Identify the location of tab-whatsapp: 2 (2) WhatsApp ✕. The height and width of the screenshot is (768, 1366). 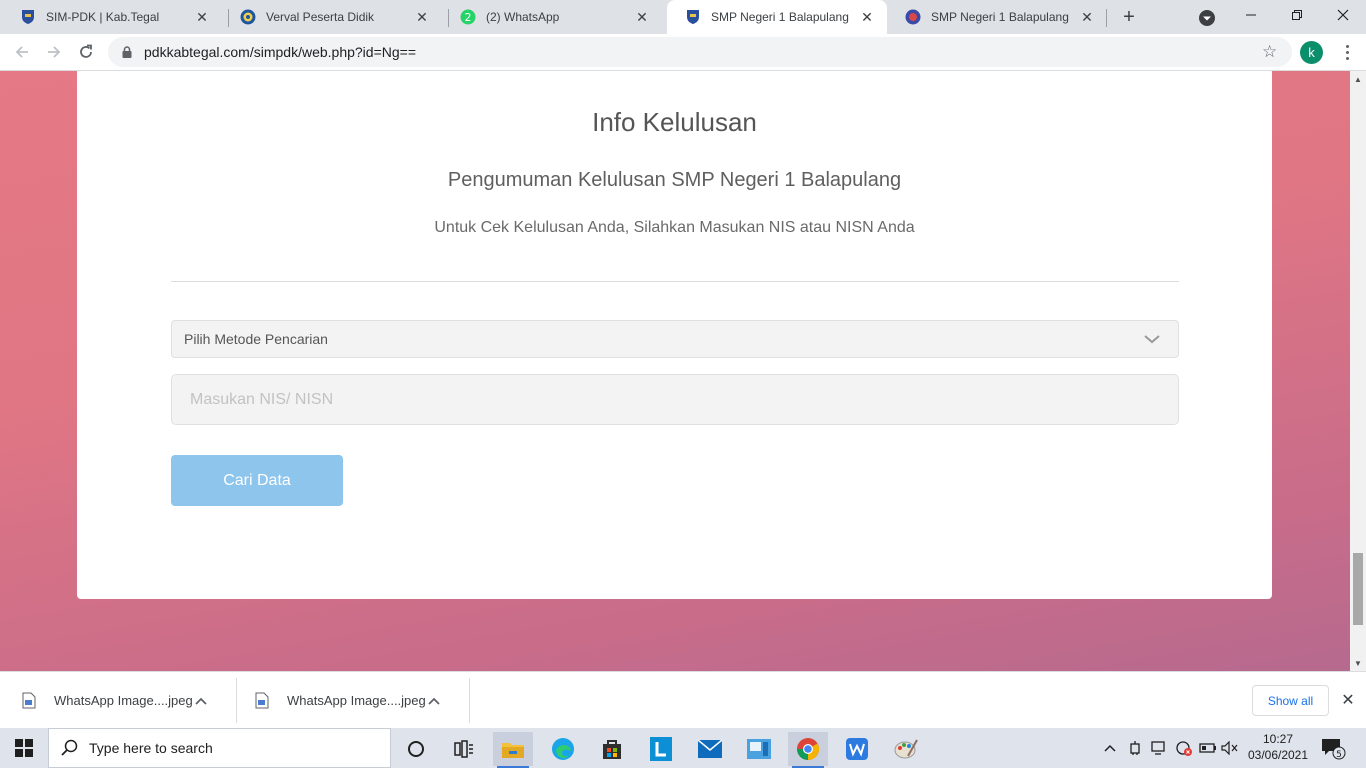
(552, 17).